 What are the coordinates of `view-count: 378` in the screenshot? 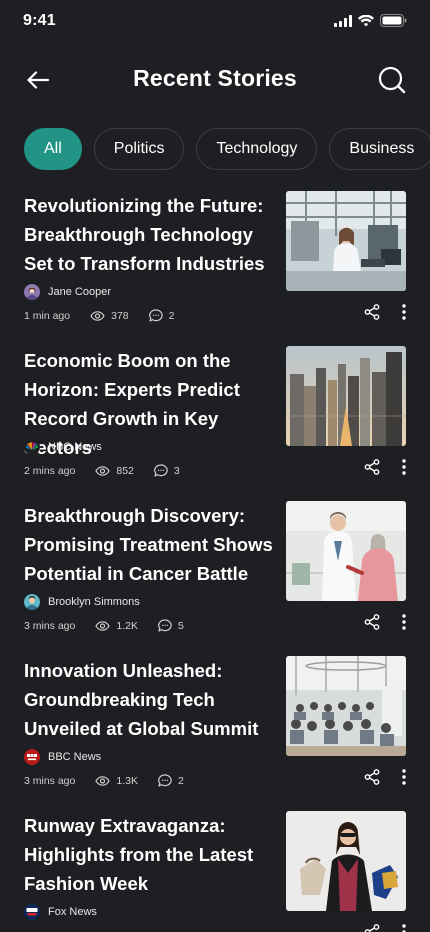 It's located at (109, 316).